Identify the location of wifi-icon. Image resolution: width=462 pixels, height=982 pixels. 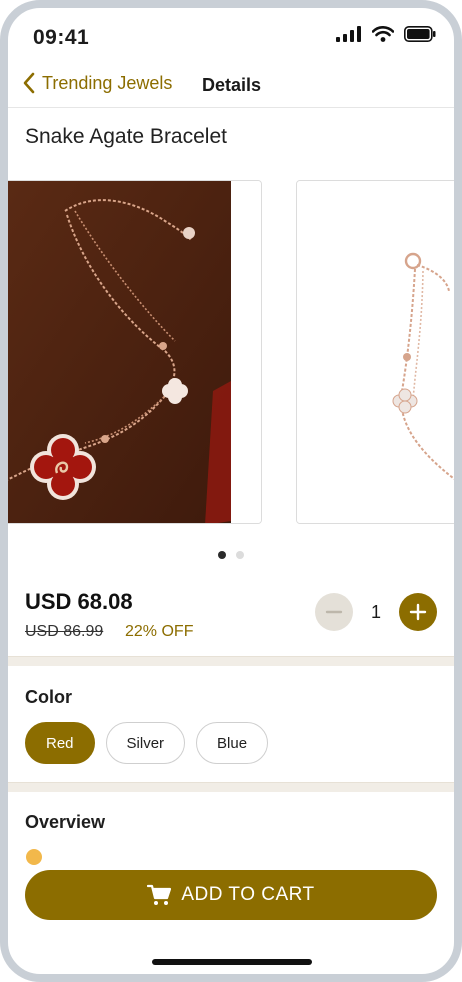
(383, 34).